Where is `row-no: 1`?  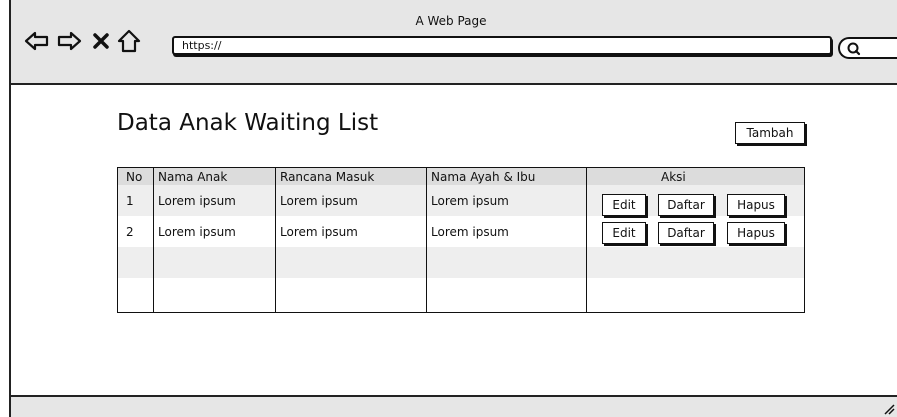 row-no: 1 is located at coordinates (130, 201).